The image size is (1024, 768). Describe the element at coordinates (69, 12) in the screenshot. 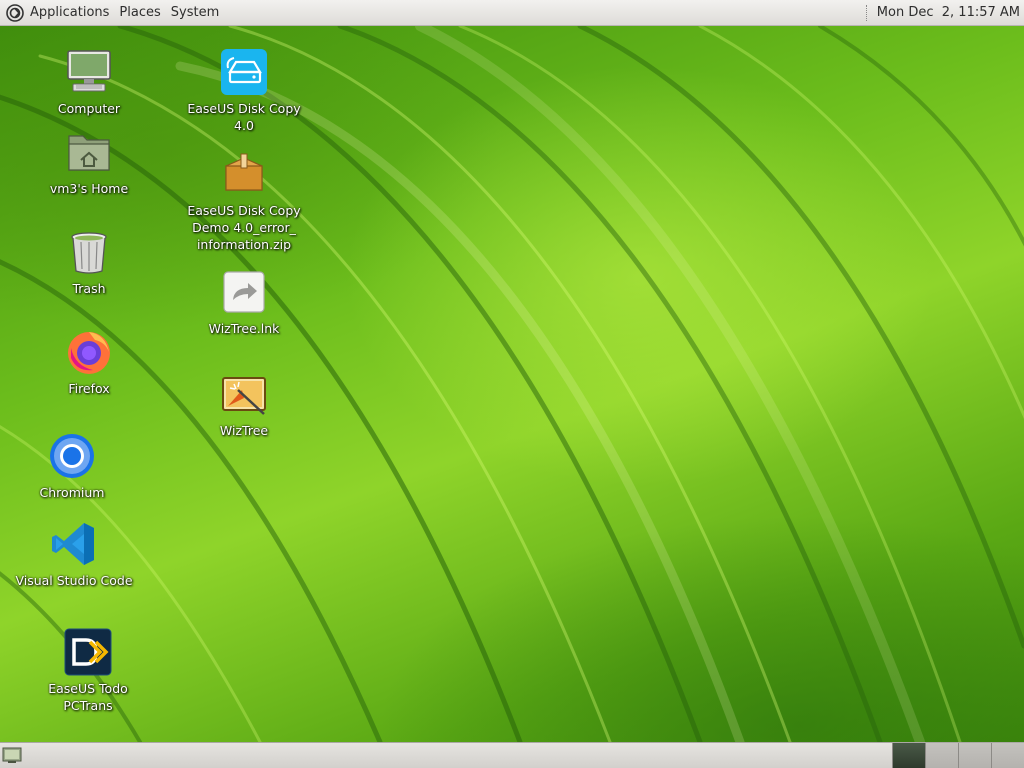

I see `applications-menu: Applications` at that location.